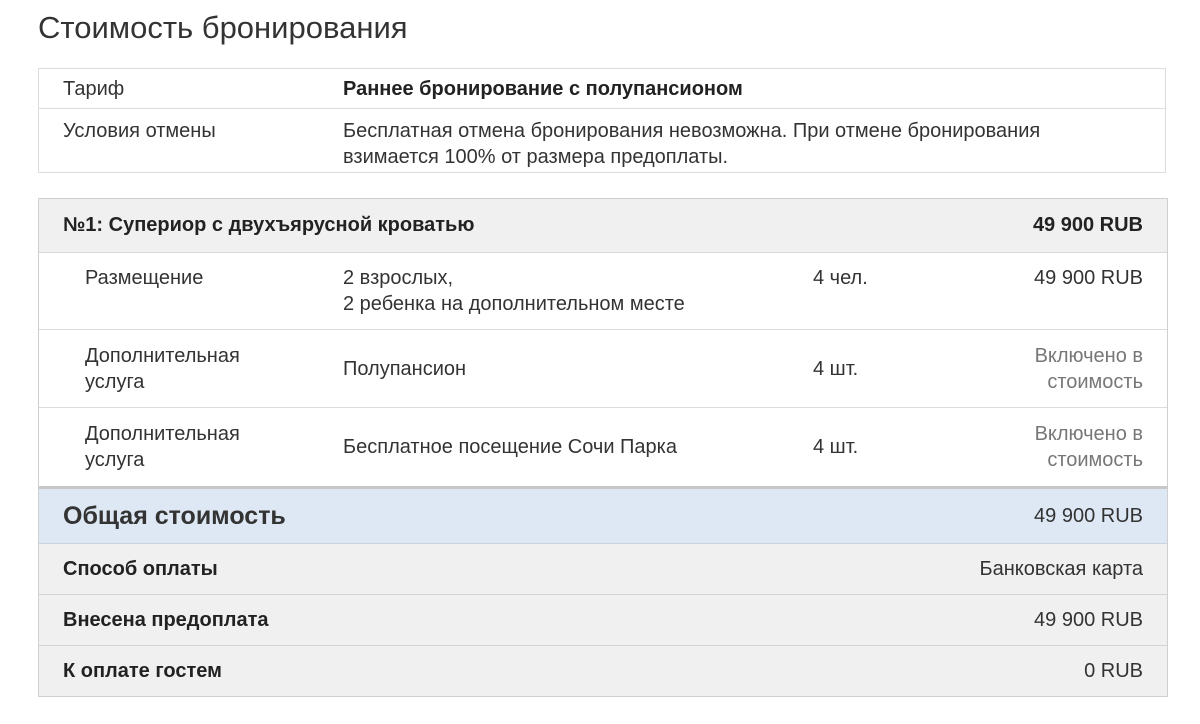 Image resolution: width=1200 pixels, height=724 pixels. What do you see at coordinates (144, 278) in the screenshot?
I see `item-type: Размещение` at bounding box center [144, 278].